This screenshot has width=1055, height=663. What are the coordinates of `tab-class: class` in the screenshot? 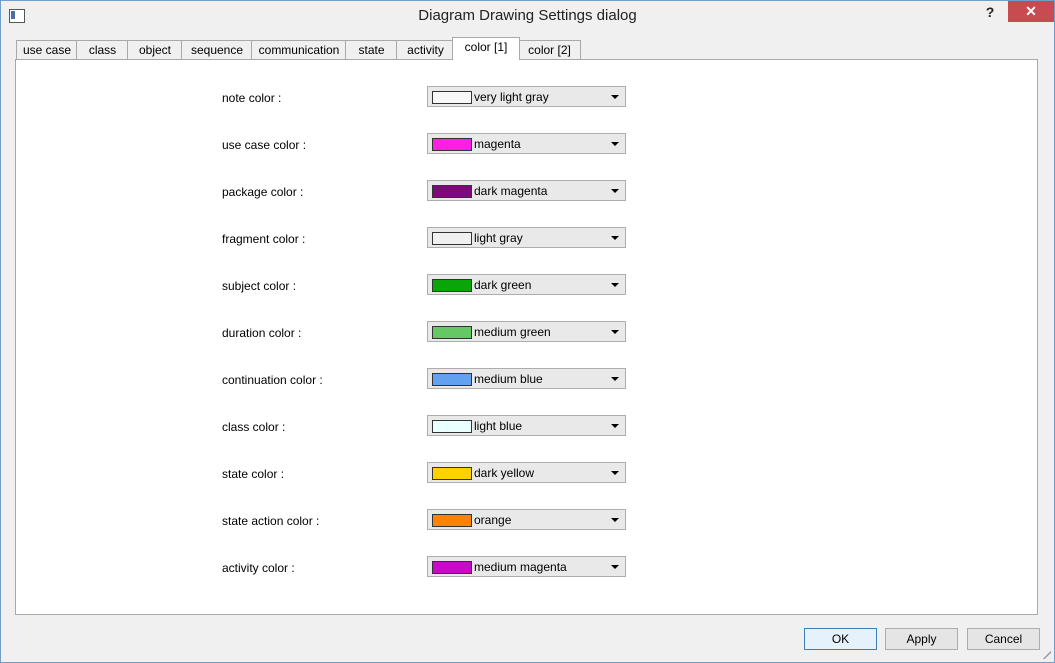 It's located at (102, 49).